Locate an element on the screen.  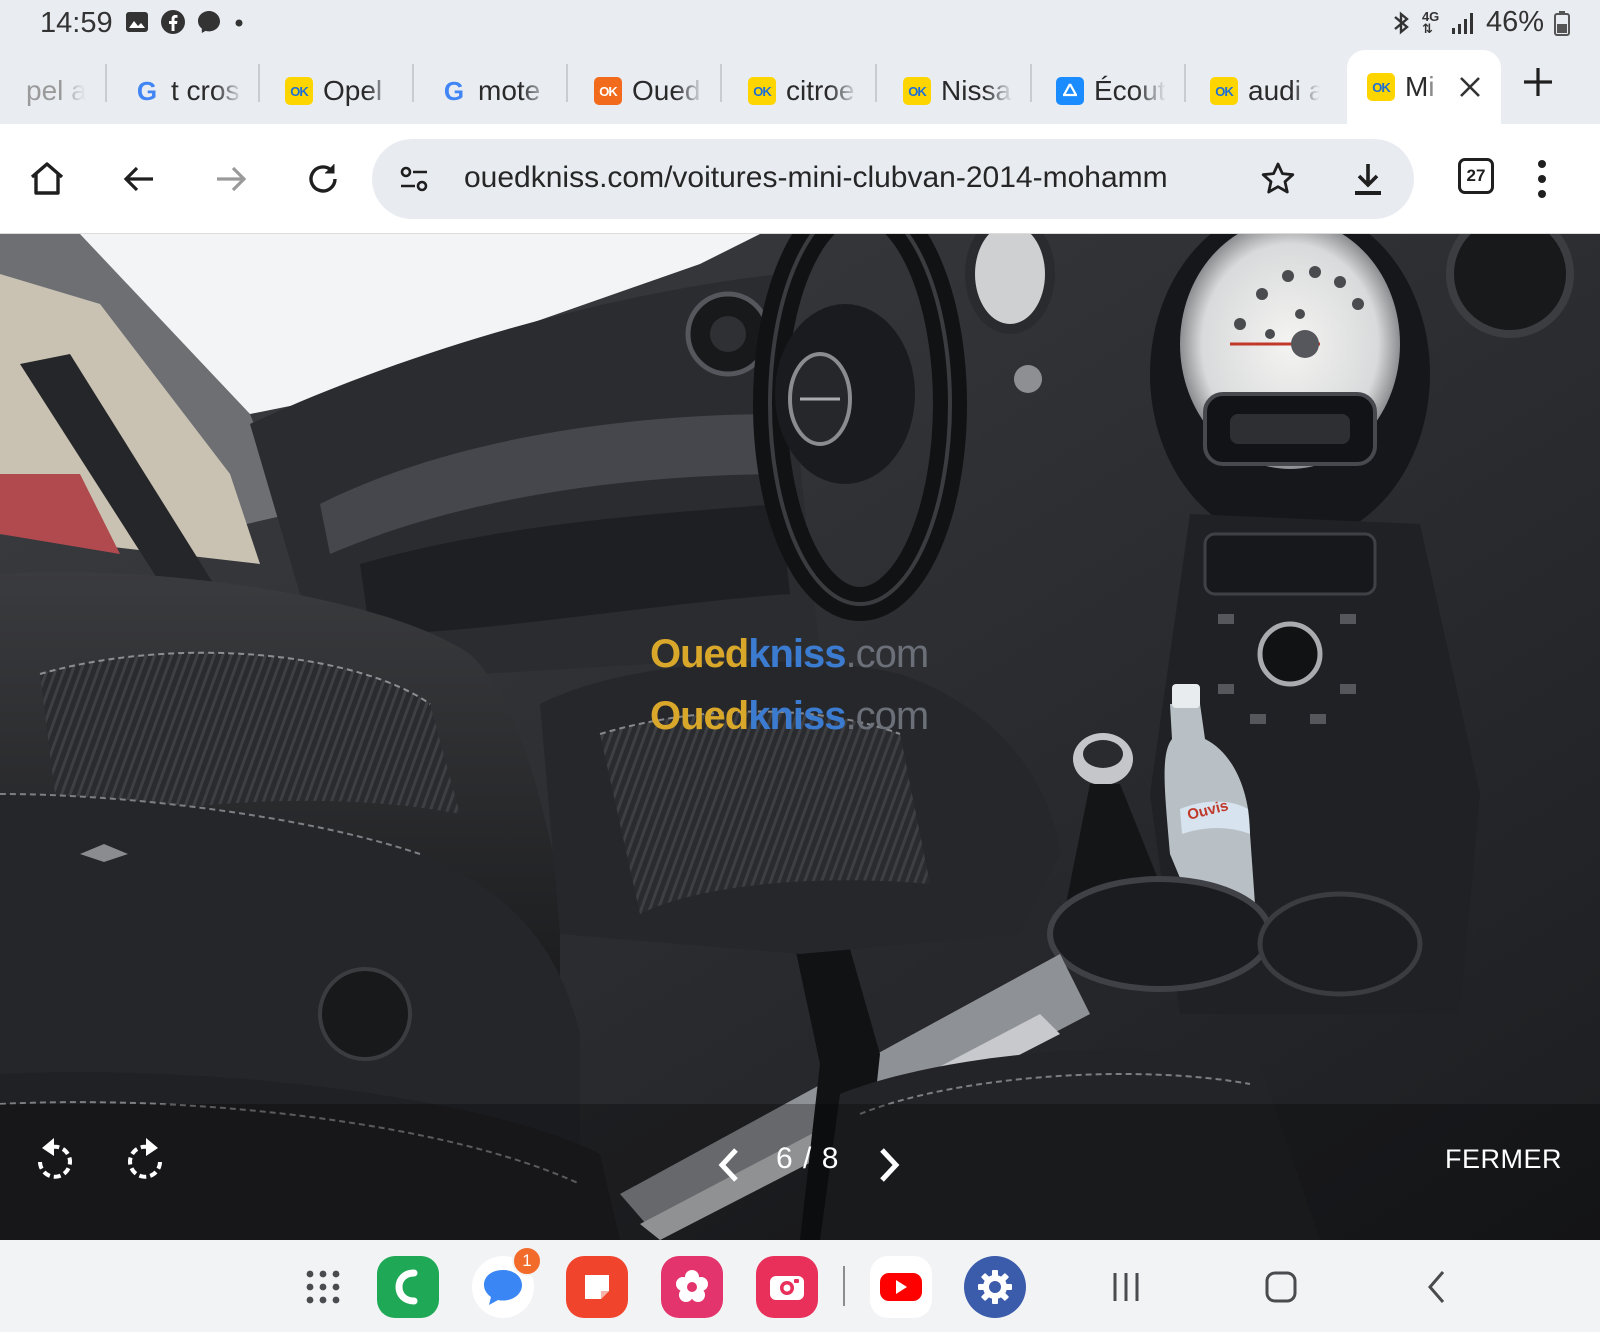
tab-label: citroe is located at coordinates (820, 90).